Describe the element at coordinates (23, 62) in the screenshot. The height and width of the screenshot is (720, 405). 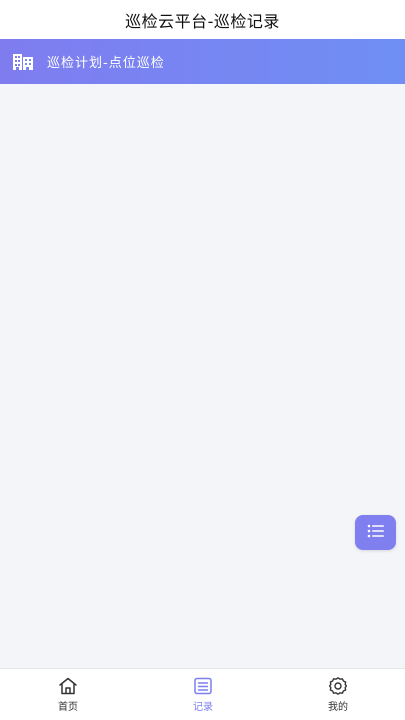
I see `building-icon` at that location.